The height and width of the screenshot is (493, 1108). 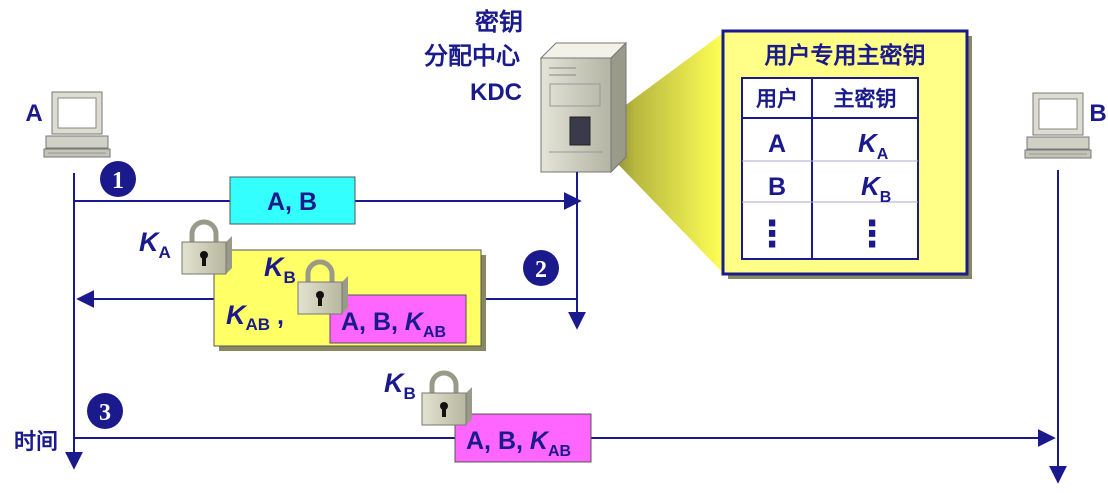 What do you see at coordinates (777, 99) in the screenshot?
I see `key-table-header-user: 用户` at bounding box center [777, 99].